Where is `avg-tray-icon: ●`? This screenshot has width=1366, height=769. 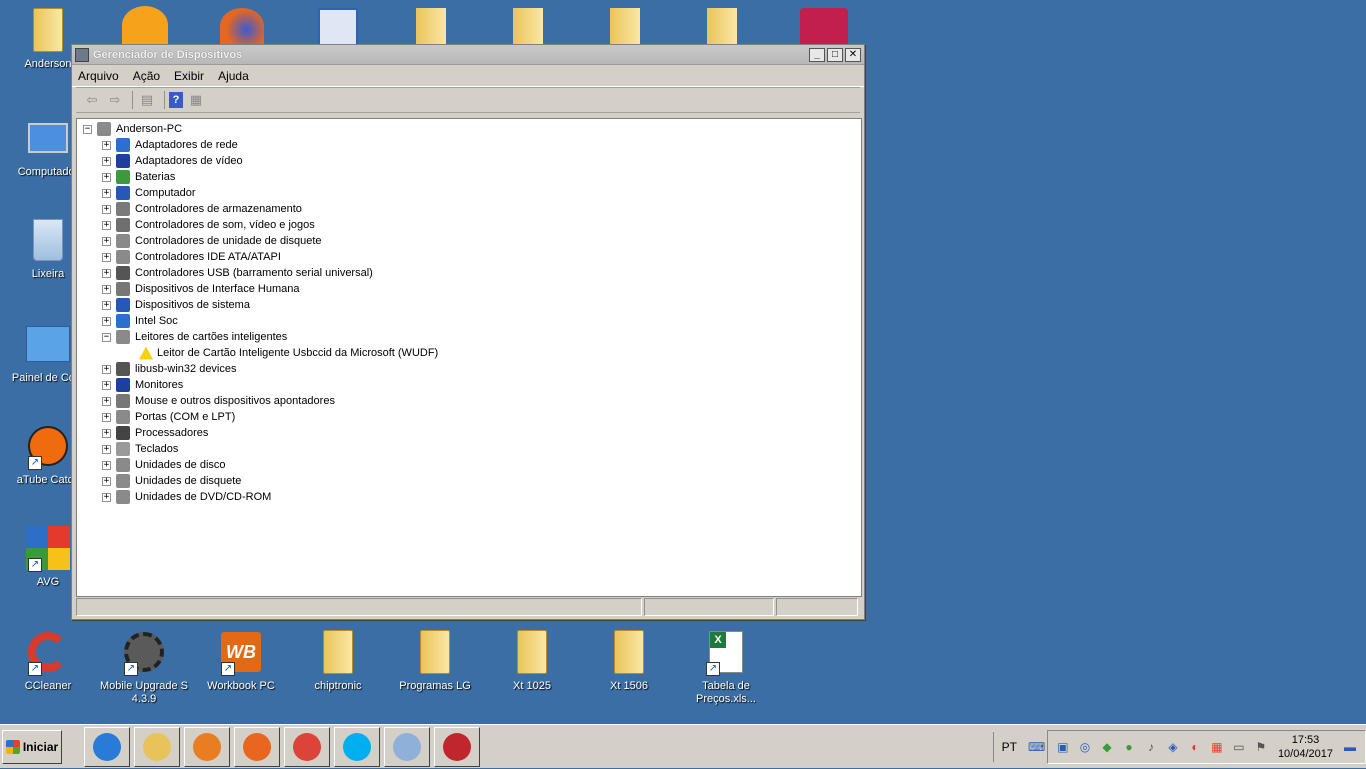 avg-tray-icon: ● is located at coordinates (1129, 747).